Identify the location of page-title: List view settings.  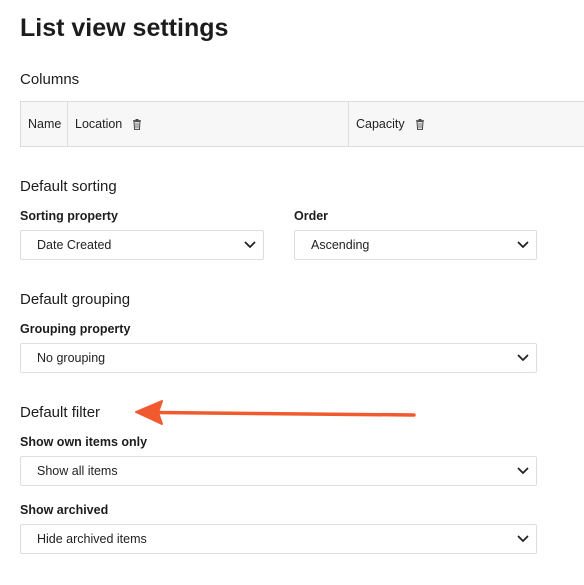
(124, 28).